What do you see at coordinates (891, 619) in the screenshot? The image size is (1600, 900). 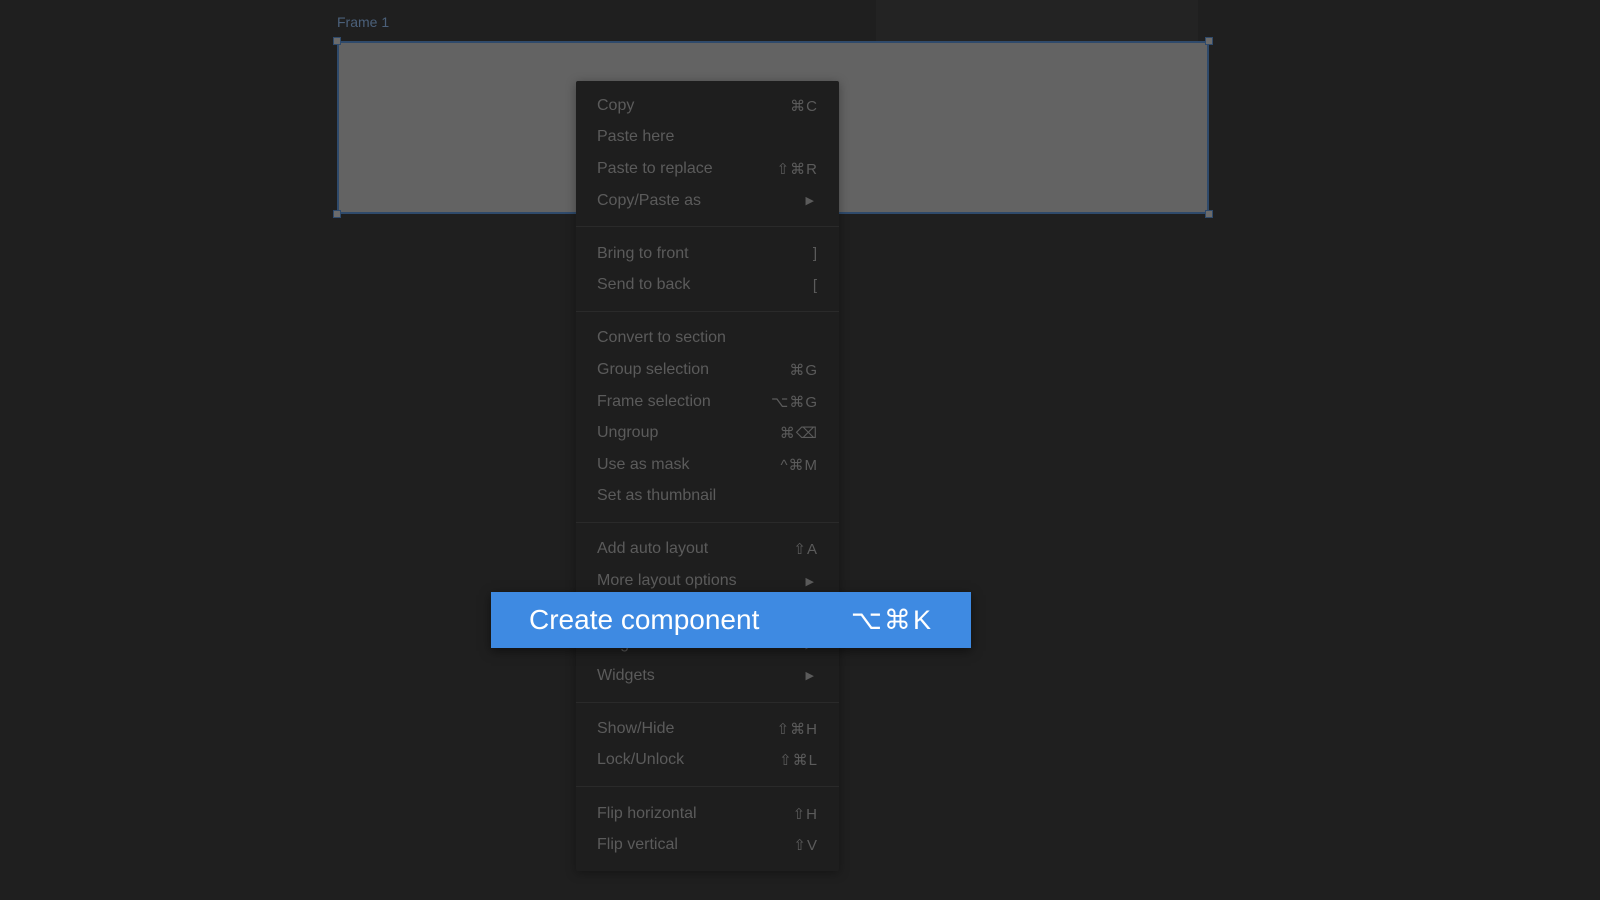 I see `highlight-shortcut: ⌥⌘K` at bounding box center [891, 619].